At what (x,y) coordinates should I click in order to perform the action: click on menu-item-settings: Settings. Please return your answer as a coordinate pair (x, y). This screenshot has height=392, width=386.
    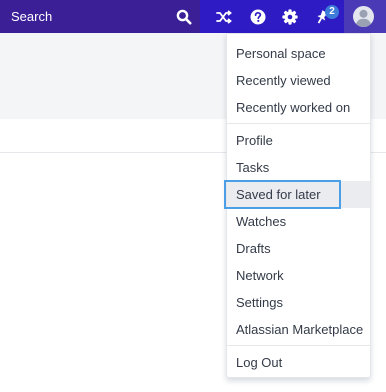
    Looking at the image, I should click on (298, 302).